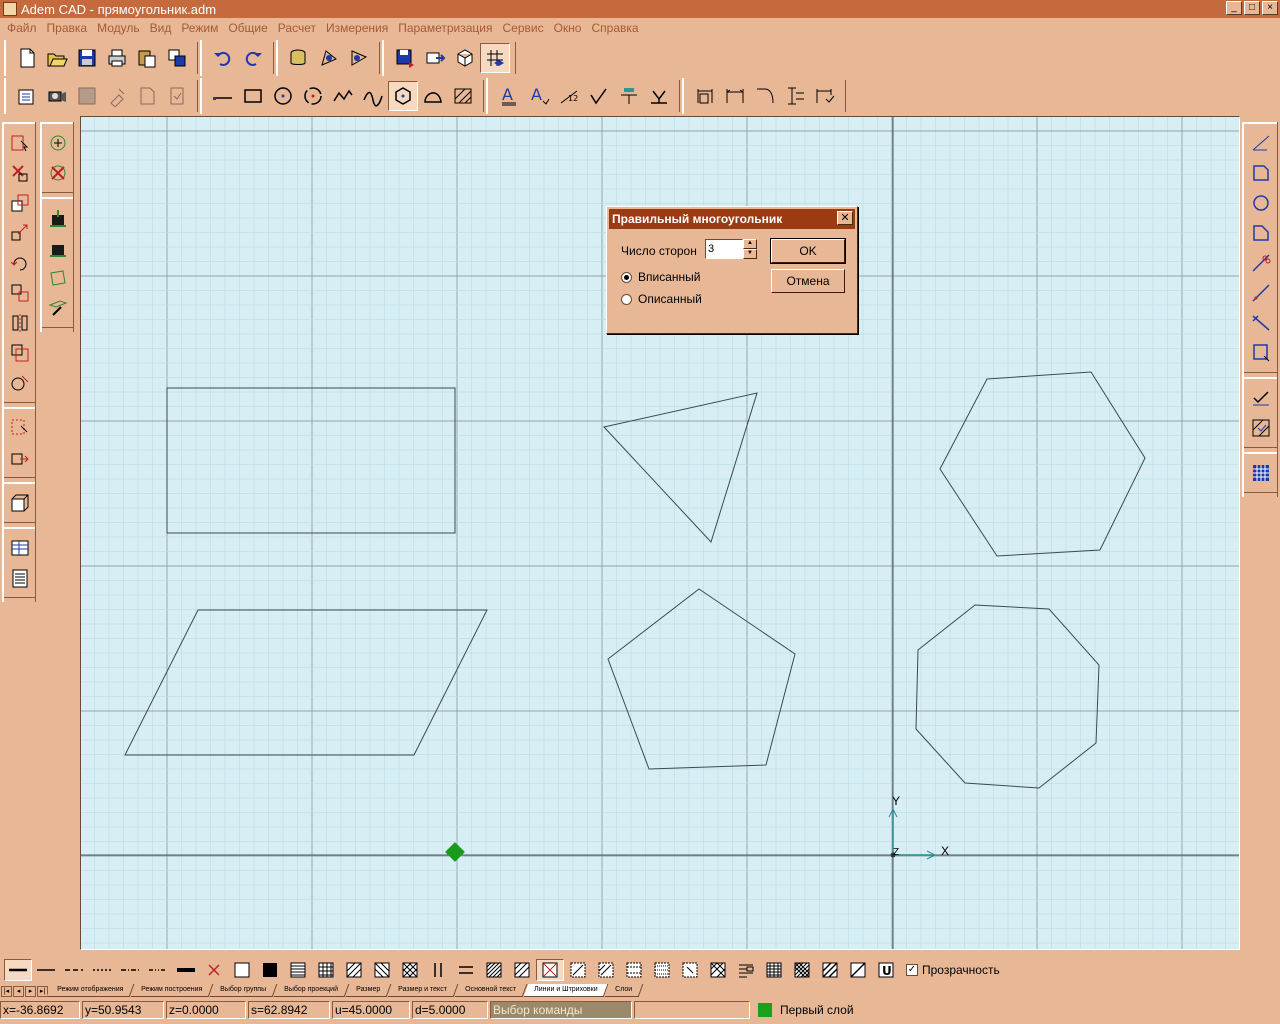 This screenshot has height=1024, width=1280. What do you see at coordinates (359, 58) in the screenshot?
I see `view-plane-2-button` at bounding box center [359, 58].